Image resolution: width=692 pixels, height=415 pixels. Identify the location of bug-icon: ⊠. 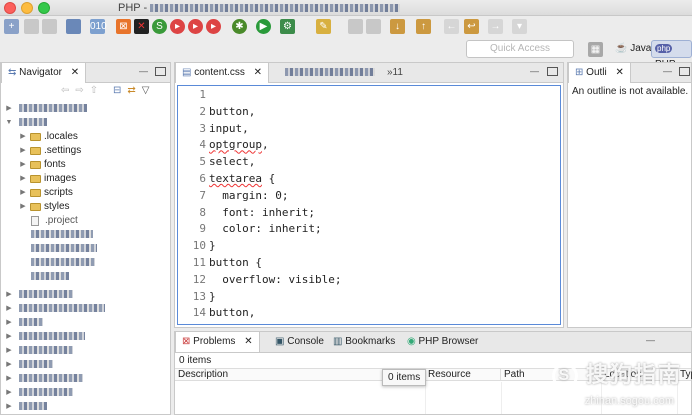
(123, 26).